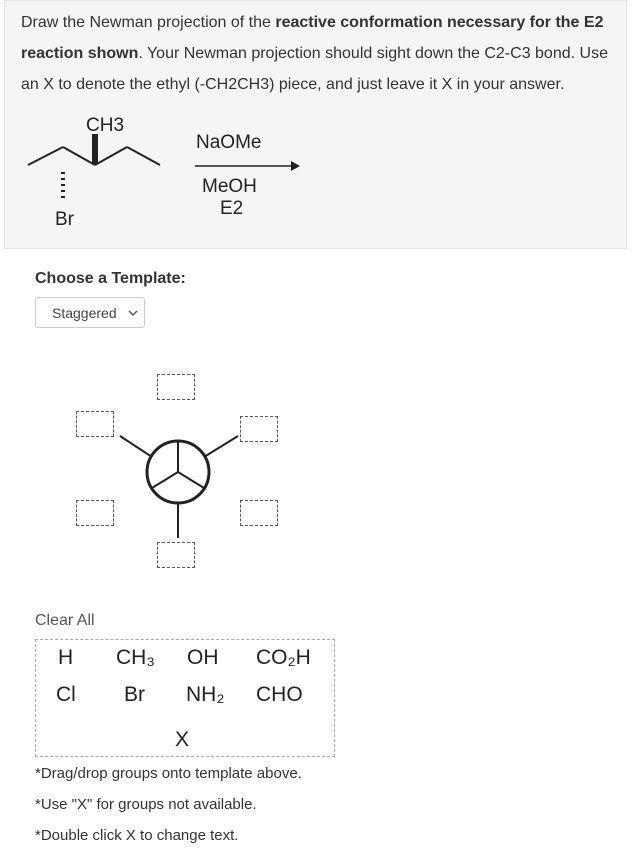 The height and width of the screenshot is (865, 634). Describe the element at coordinates (95, 149) in the screenshot. I see `wedge-bond` at that location.